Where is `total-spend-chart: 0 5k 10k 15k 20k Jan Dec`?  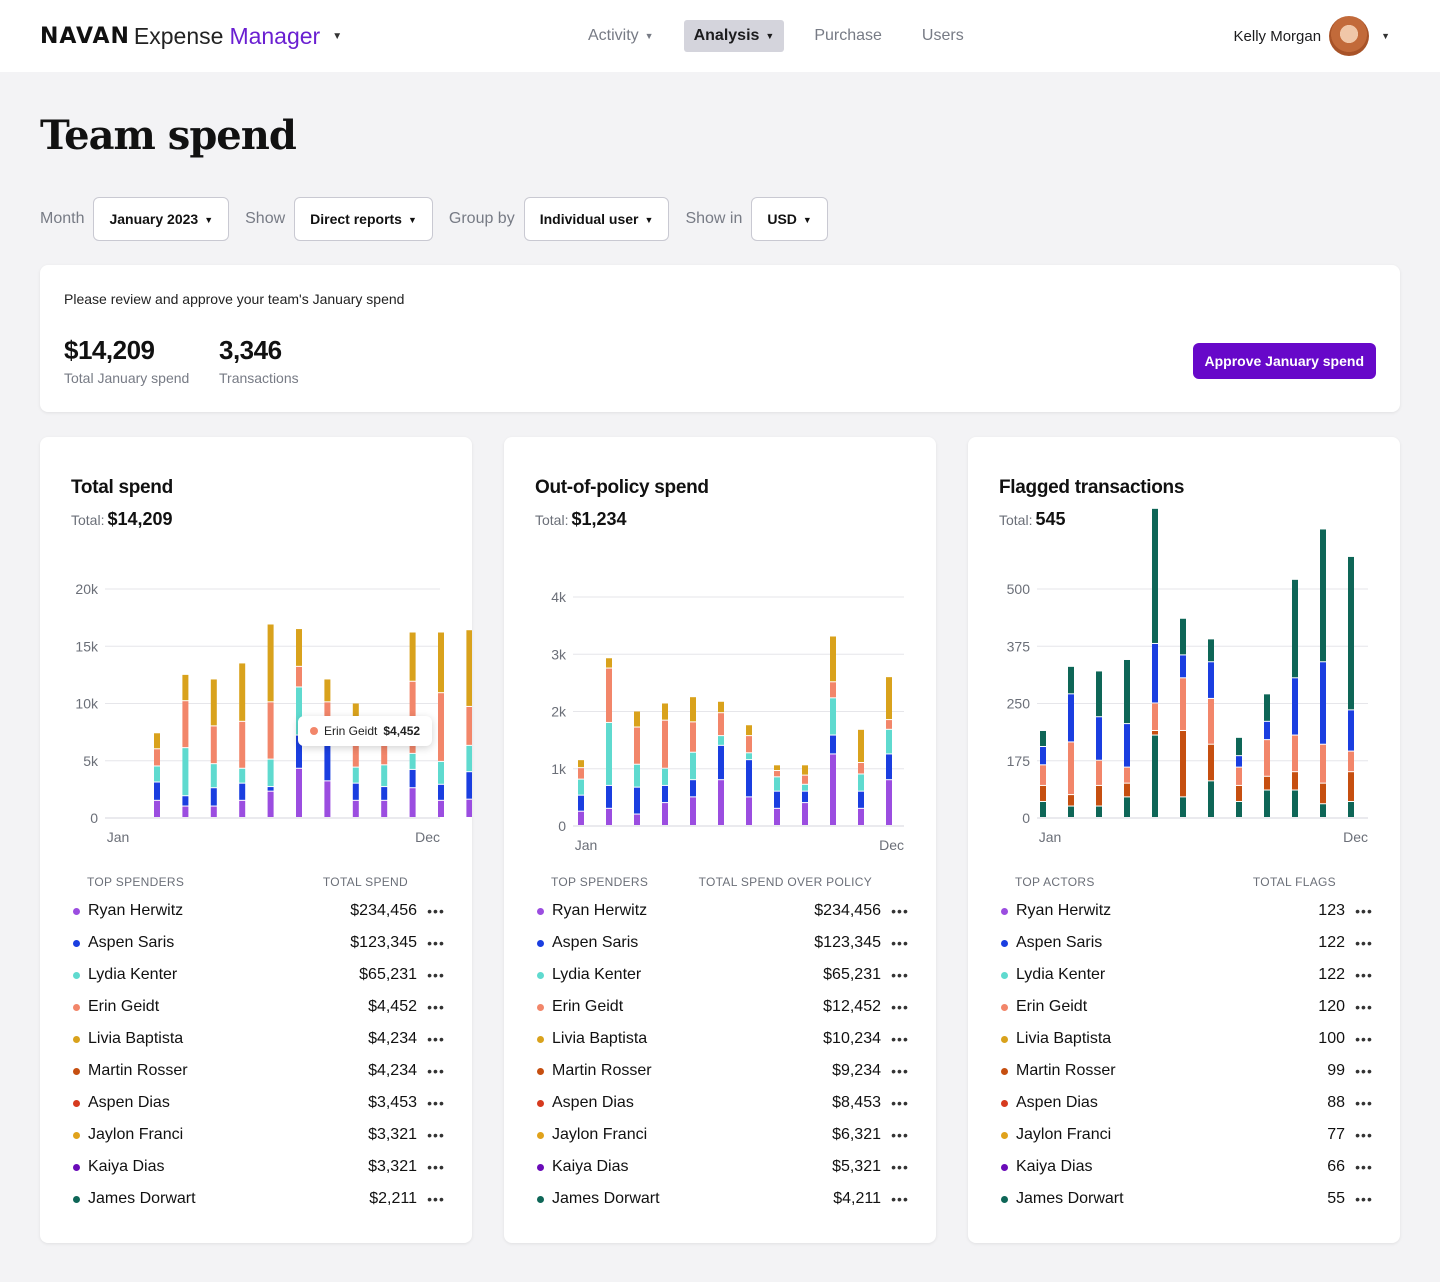 total-spend-chart: 0 5k 10k 15k 20k Jan Dec is located at coordinates (256, 652).